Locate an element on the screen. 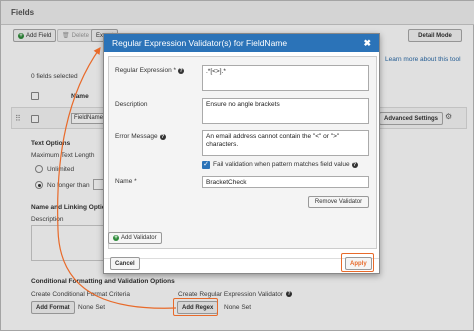  close-icon: ✖ is located at coordinates (367, 43).